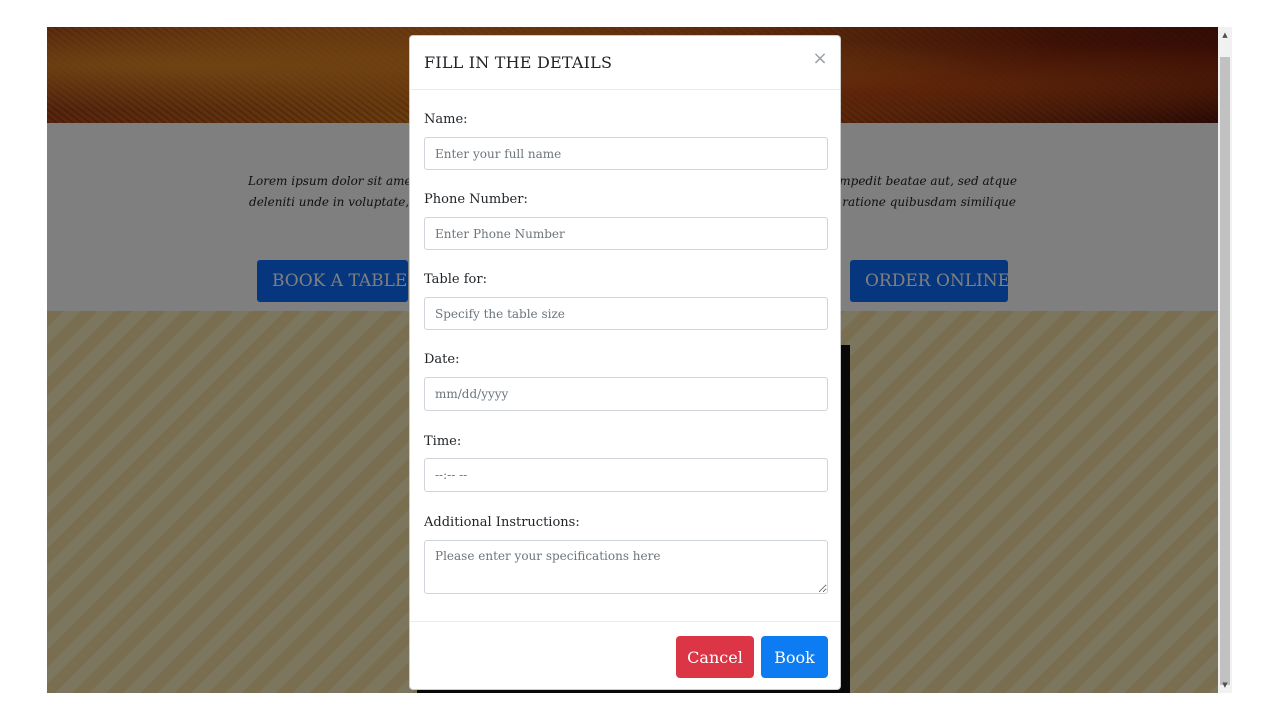  Describe the element at coordinates (502, 522) in the screenshot. I see `instructions-label: Additional Instructions:` at that location.